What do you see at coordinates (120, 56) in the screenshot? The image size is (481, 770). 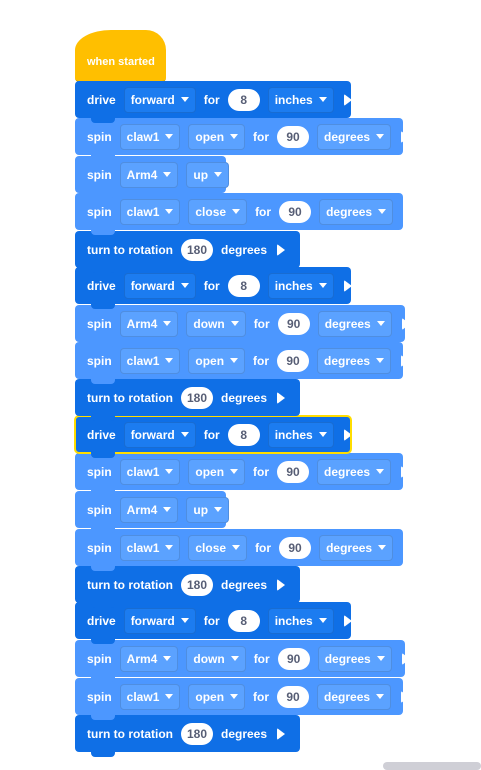 I see `when-started-hat-block: when started` at bounding box center [120, 56].